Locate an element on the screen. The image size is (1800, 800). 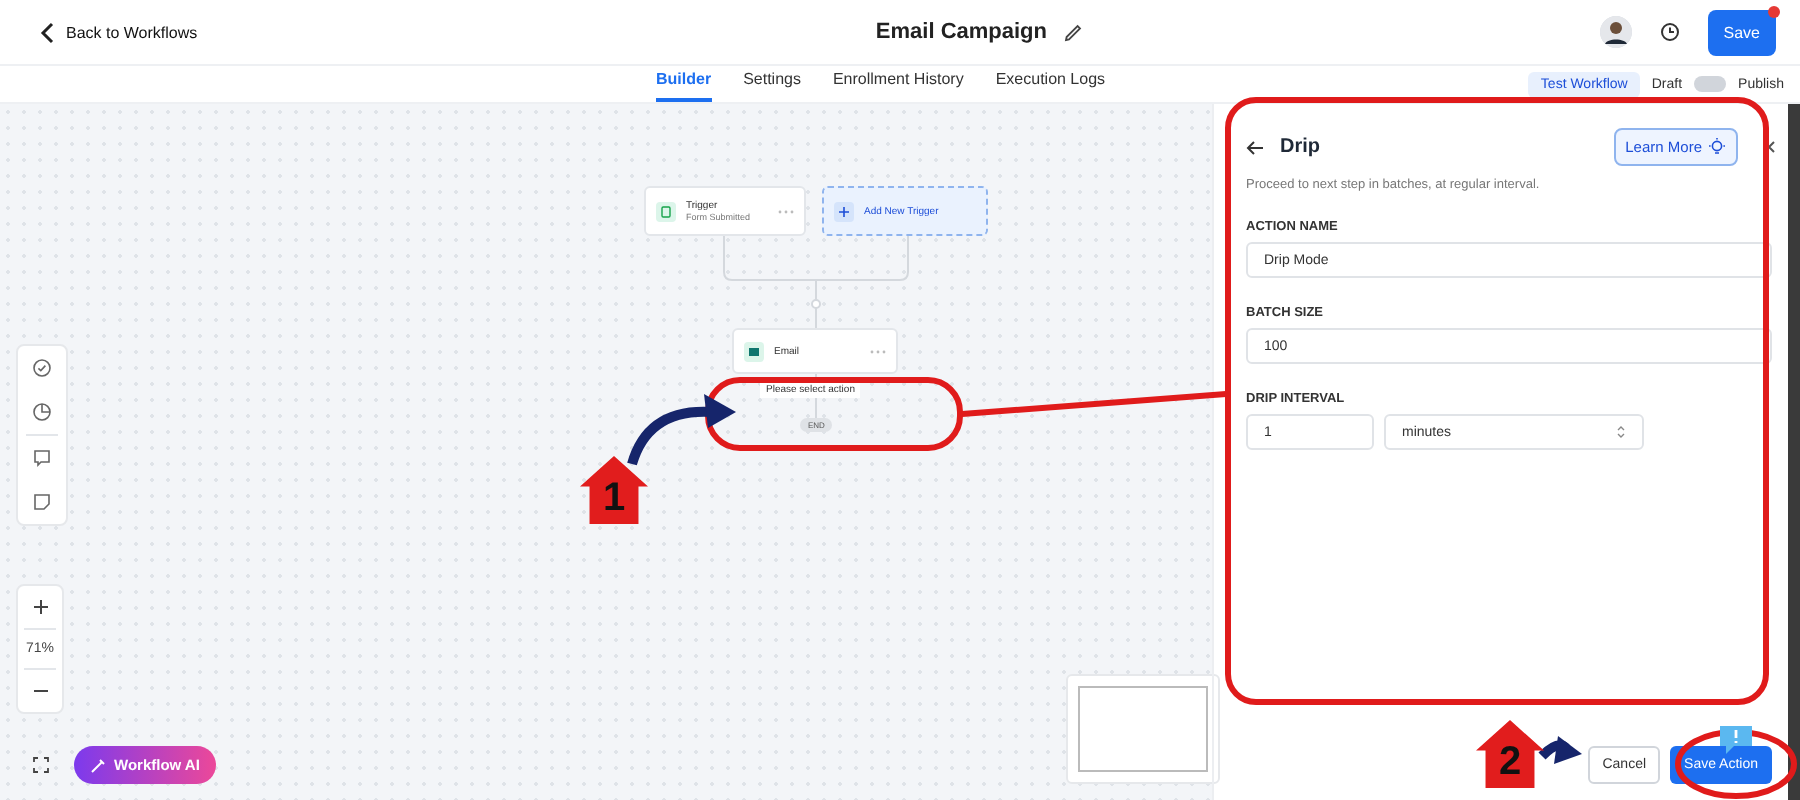
lightbulb-icon is located at coordinates (1717, 147).